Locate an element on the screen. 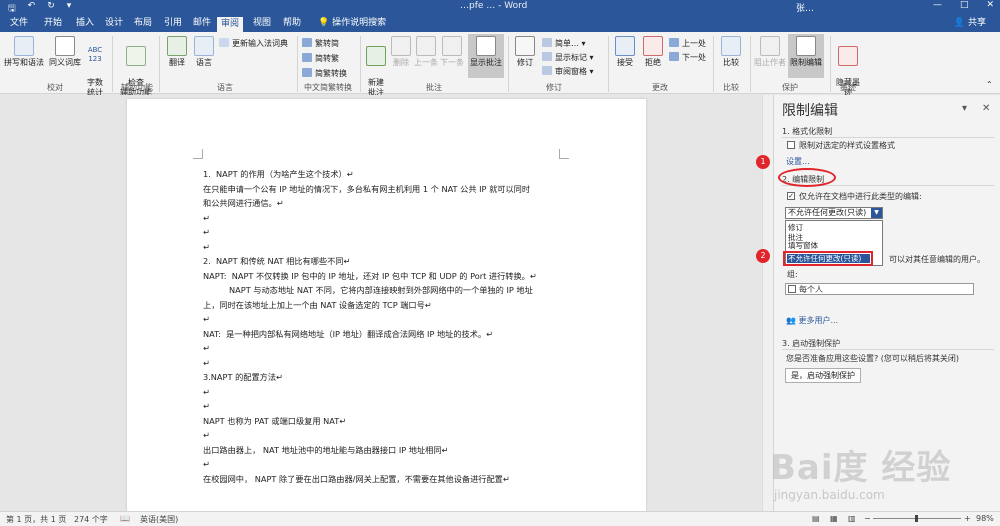 The height and width of the screenshot is (526, 1000). tab-design: 设计 is located at coordinates (114, 24).